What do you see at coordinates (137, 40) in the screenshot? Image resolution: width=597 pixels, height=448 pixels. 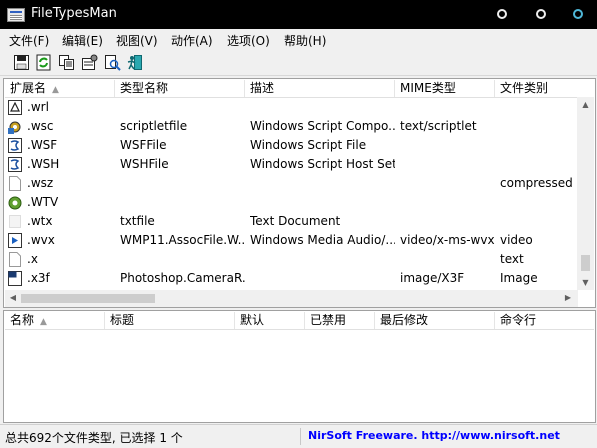 I see `menu-view: 视图(V)` at bounding box center [137, 40].